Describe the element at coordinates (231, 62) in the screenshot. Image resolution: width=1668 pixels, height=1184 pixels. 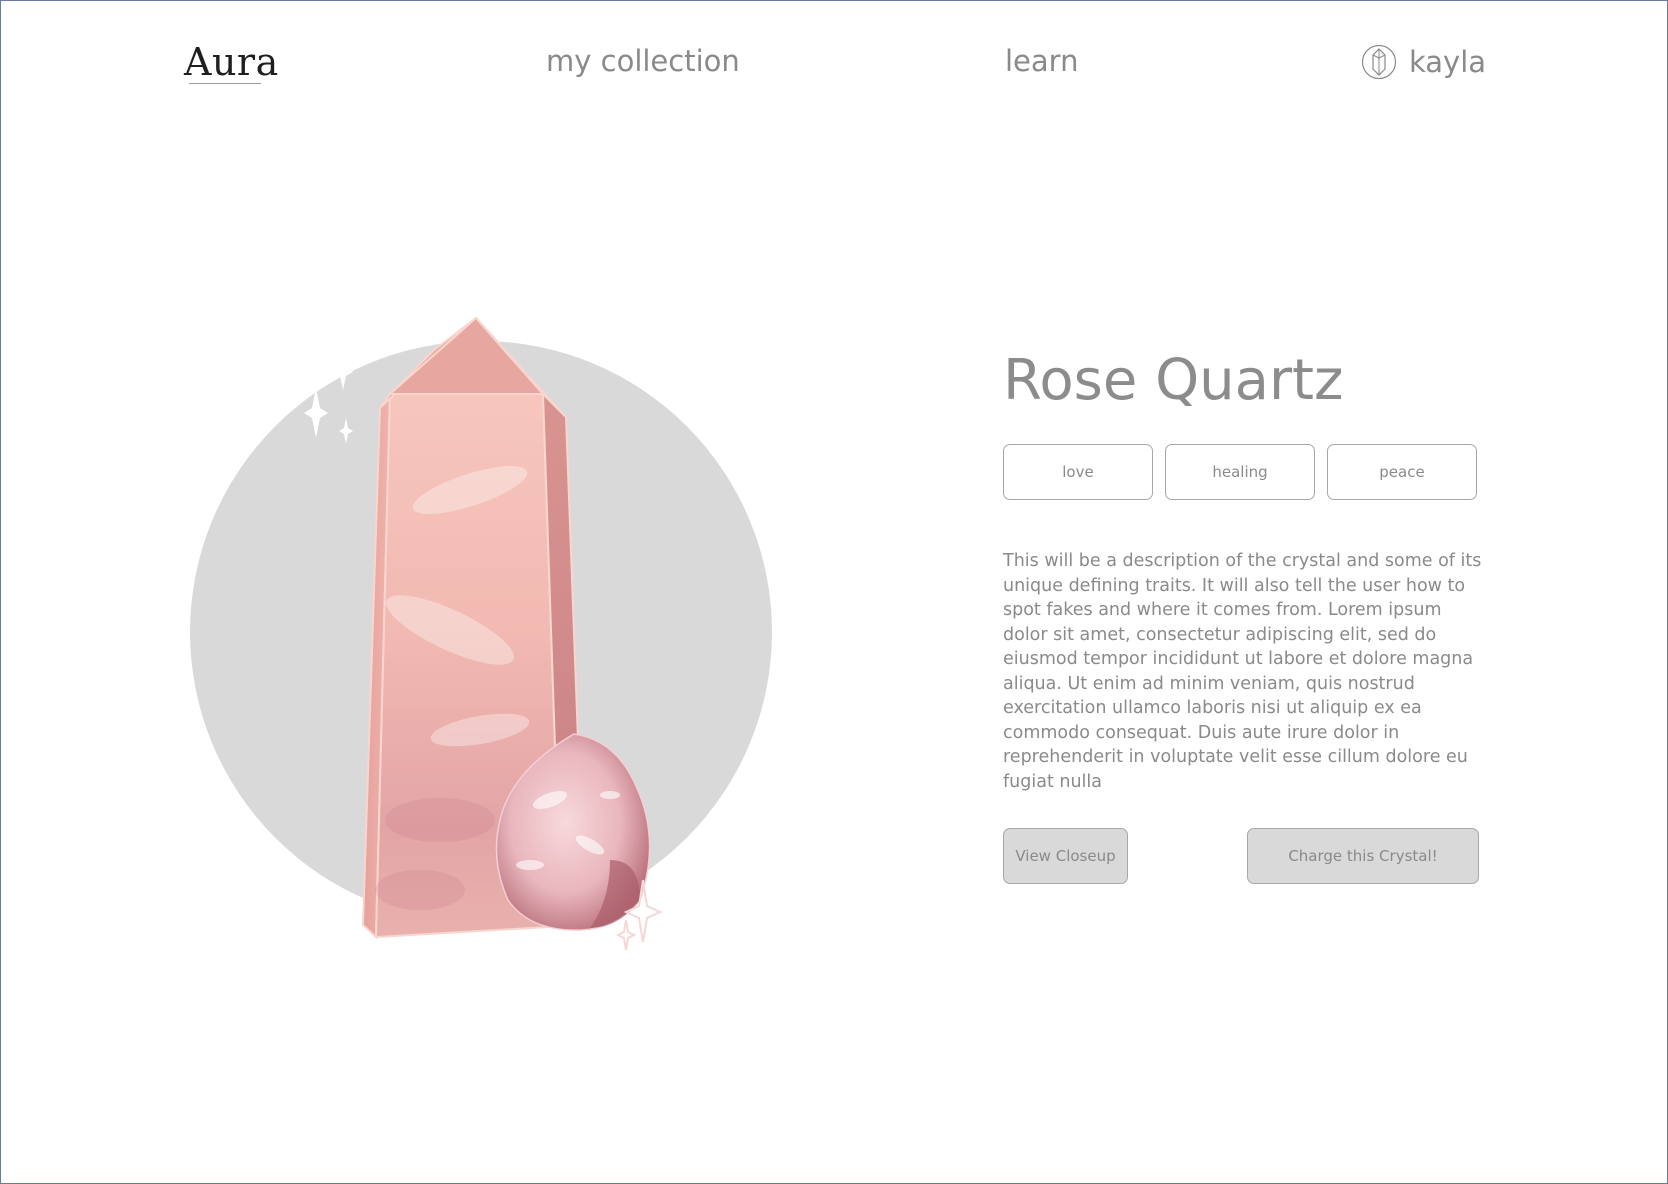
I see `logo: Aura` at that location.